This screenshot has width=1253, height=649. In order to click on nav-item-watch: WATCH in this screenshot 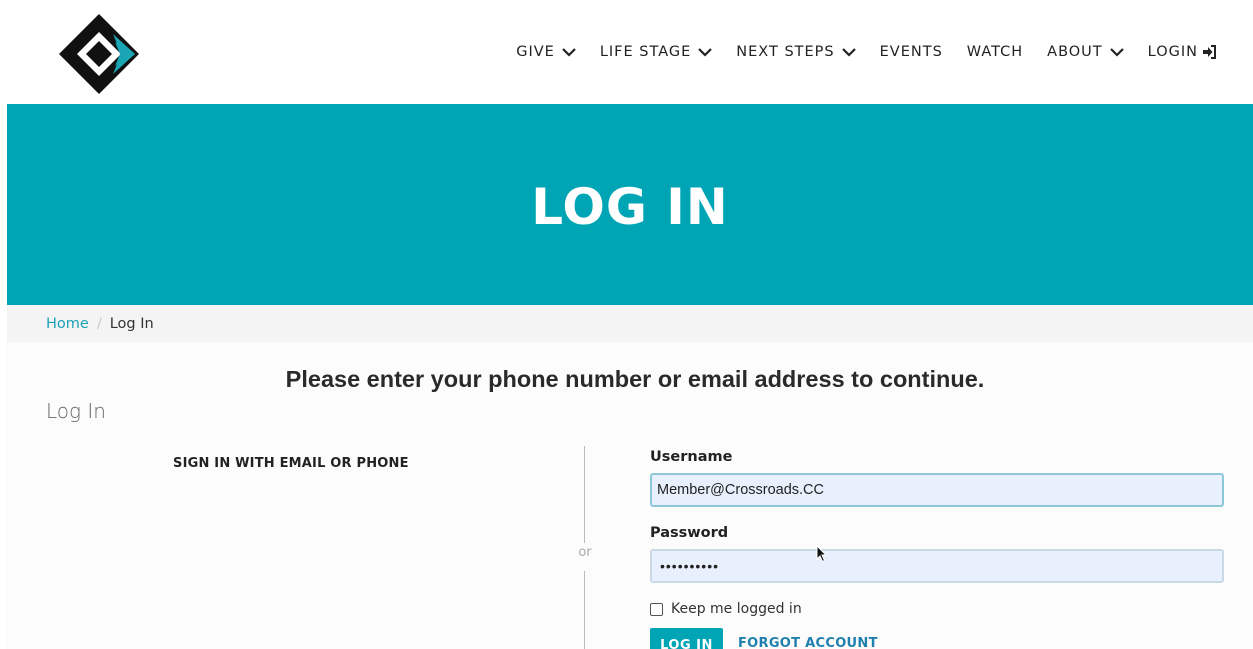, I will do `click(995, 52)`.